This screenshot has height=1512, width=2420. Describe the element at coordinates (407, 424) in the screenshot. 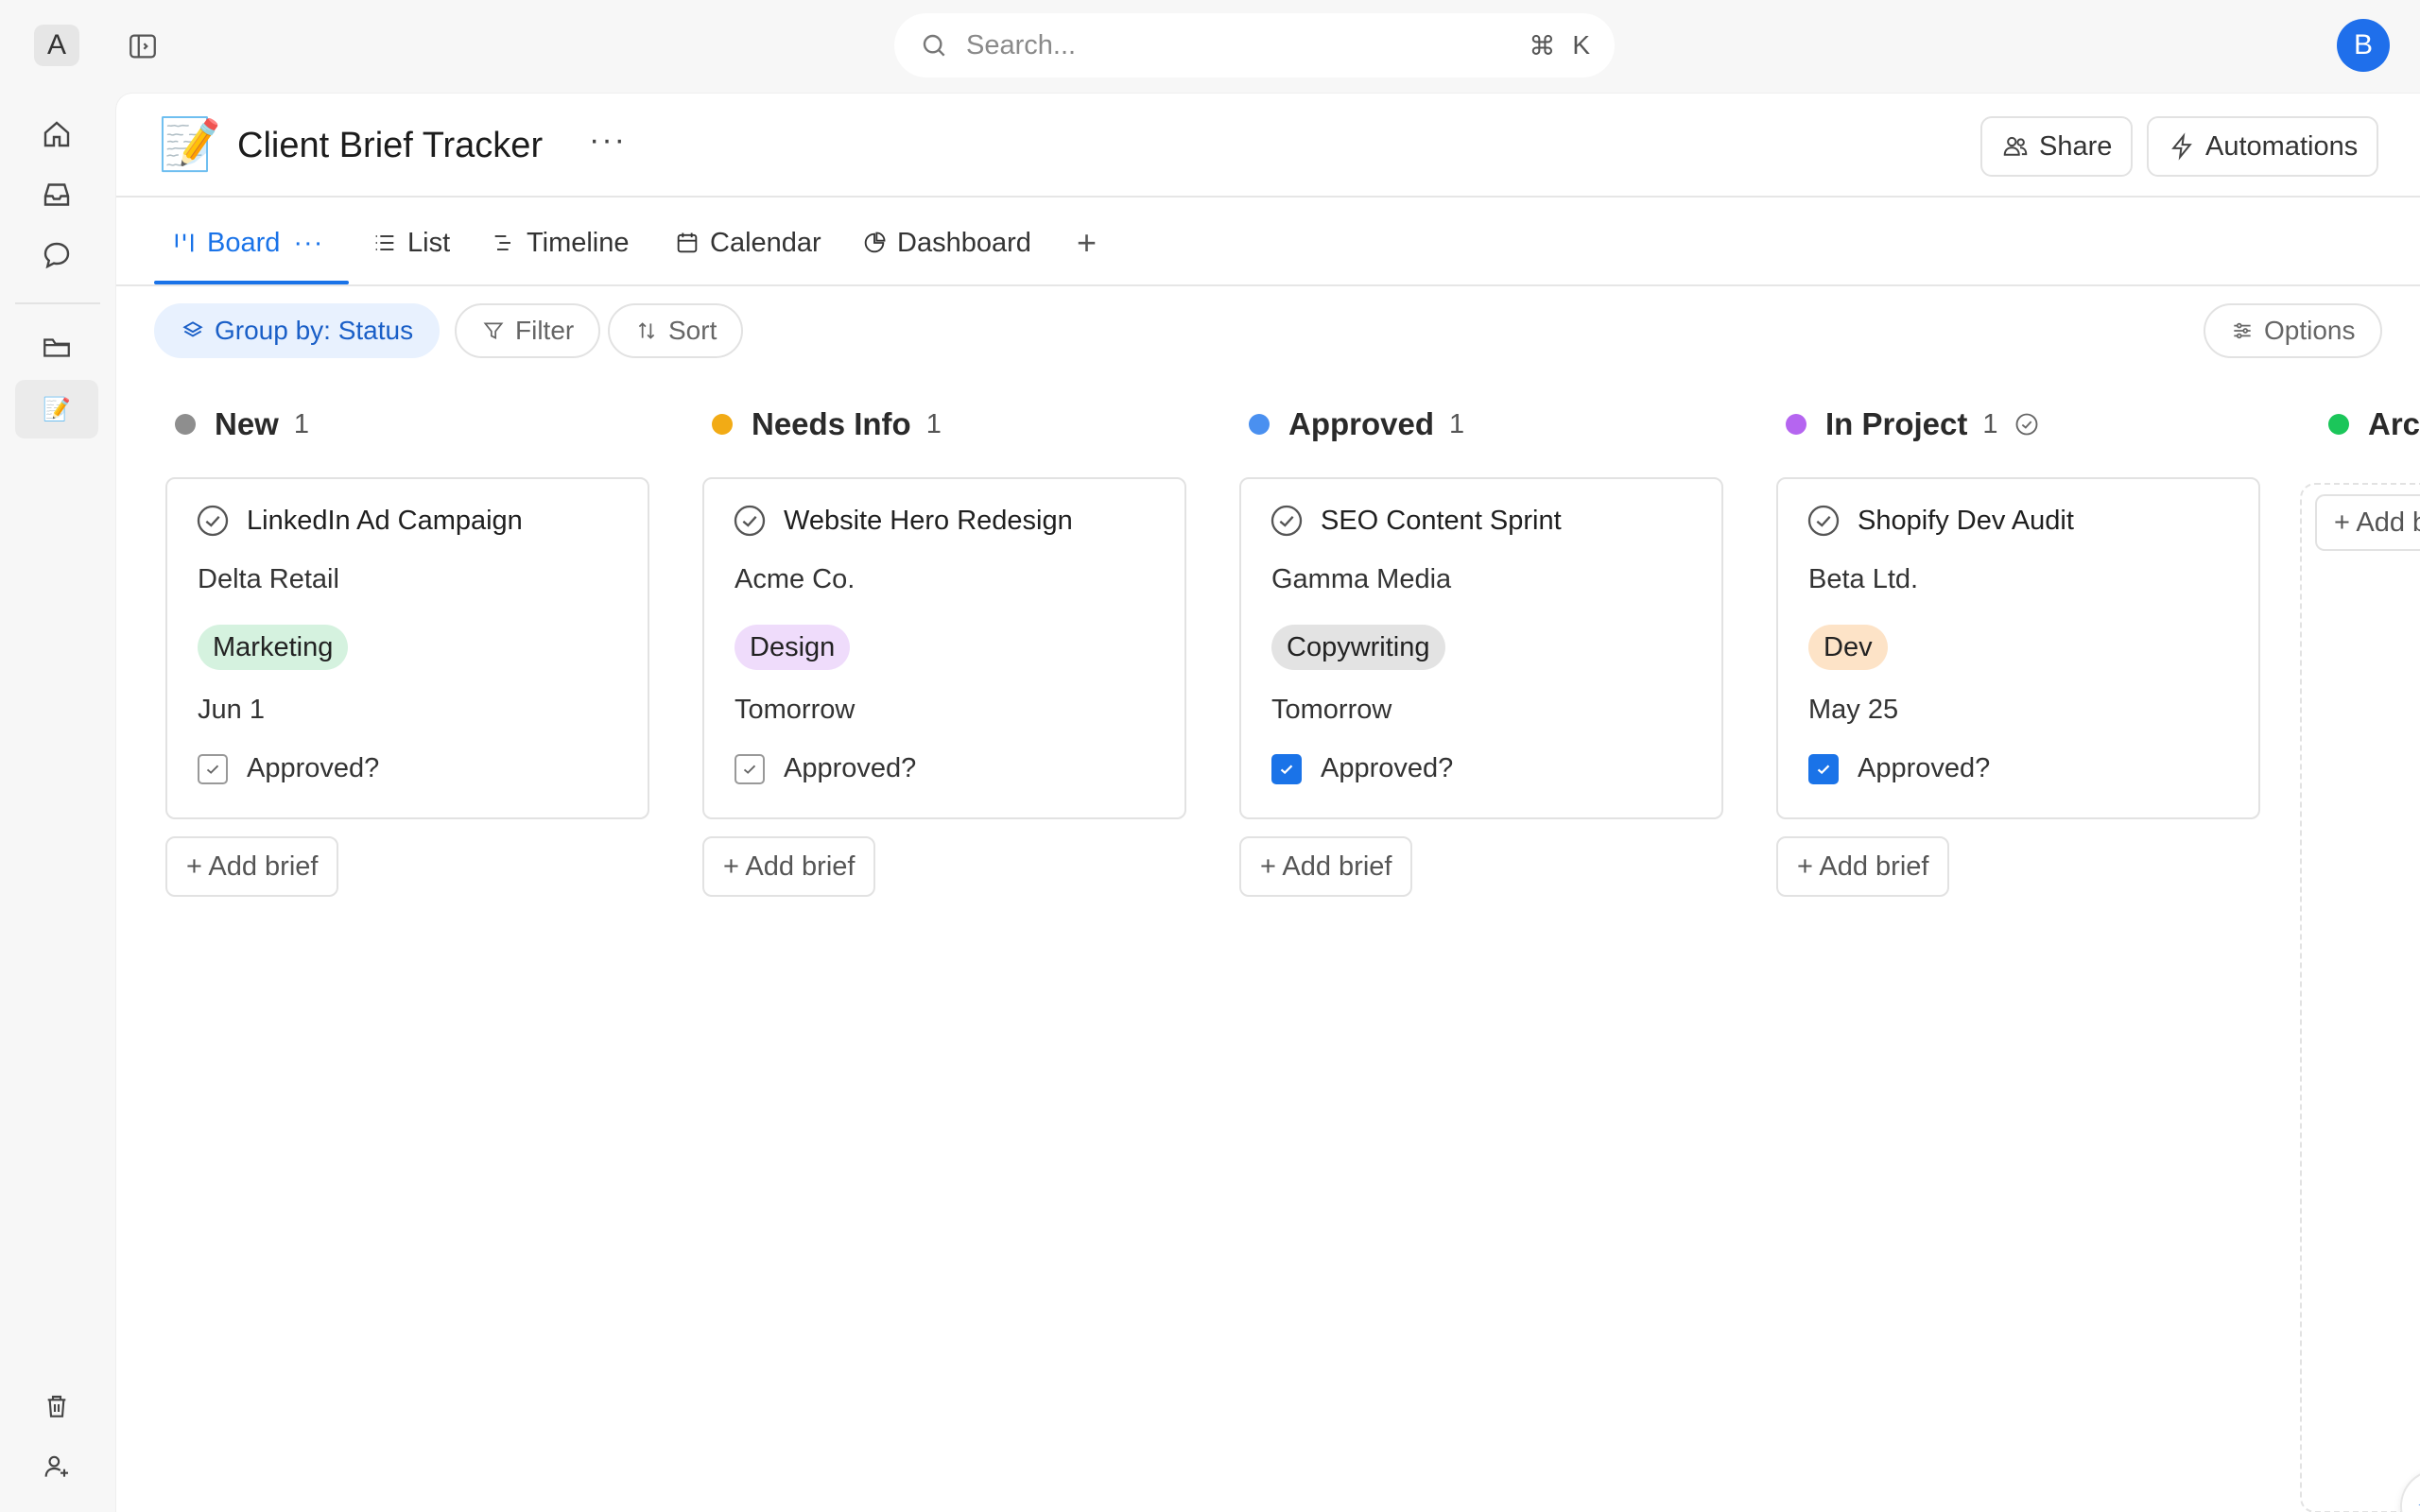

I see `column-header: New 1` at that location.